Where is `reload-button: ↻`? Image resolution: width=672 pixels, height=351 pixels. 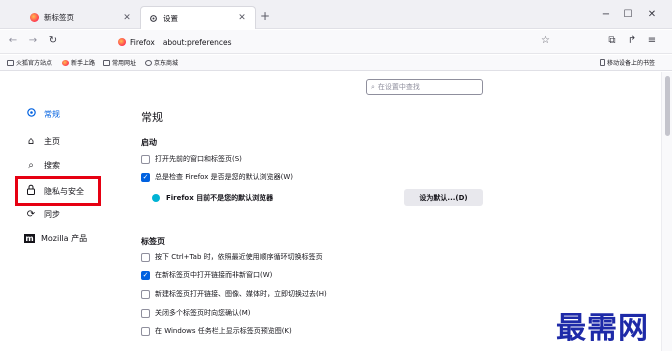 reload-button: ↻ is located at coordinates (53, 40).